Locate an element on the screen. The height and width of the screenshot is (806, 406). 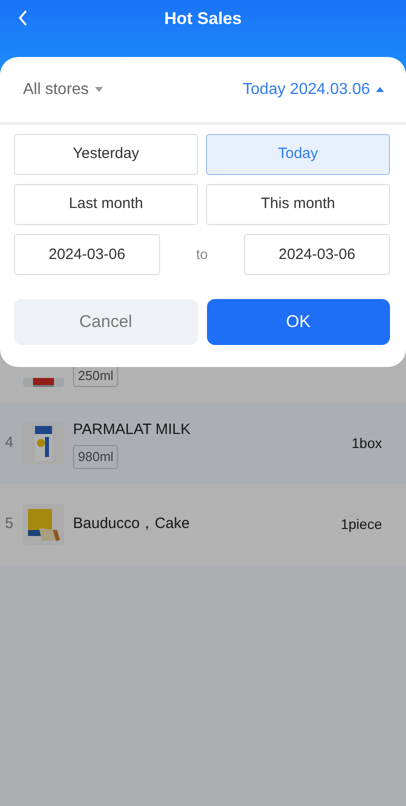
period-option: Yesterday is located at coordinates (106, 154).